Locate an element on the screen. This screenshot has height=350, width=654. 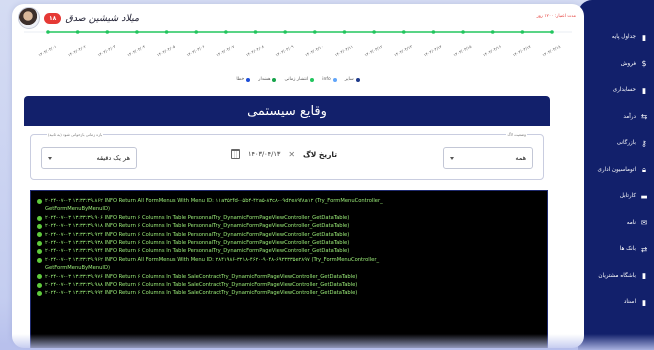
events-title: وقایع سیستمی is located at coordinates (287, 111).